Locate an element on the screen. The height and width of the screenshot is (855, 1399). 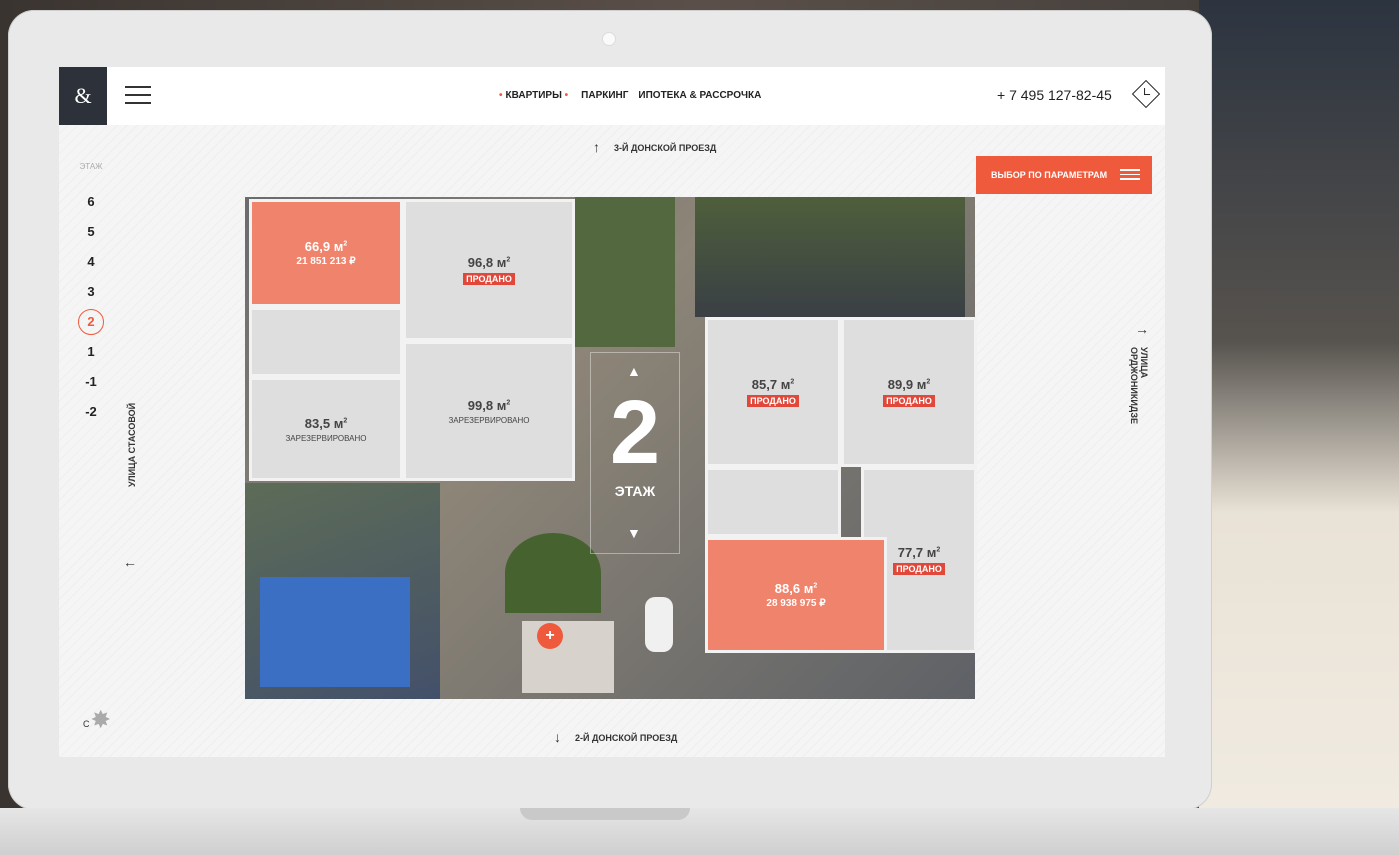
apartment-area: 99,8 м2 is located at coordinates (489, 405).